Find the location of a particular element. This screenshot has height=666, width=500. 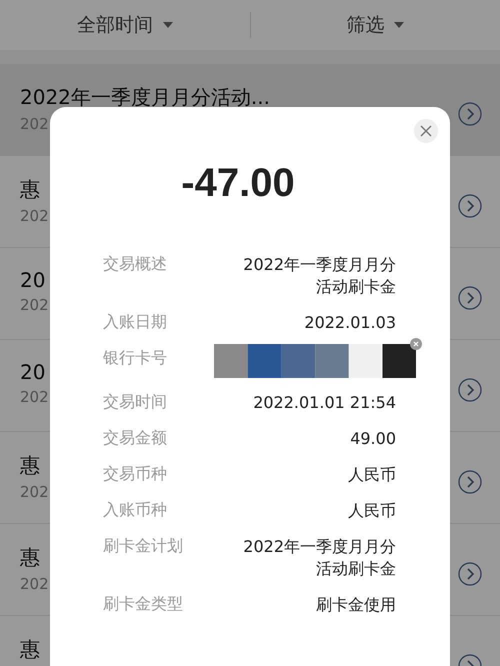

field-value: 刷卡金使用 is located at coordinates (355, 605).